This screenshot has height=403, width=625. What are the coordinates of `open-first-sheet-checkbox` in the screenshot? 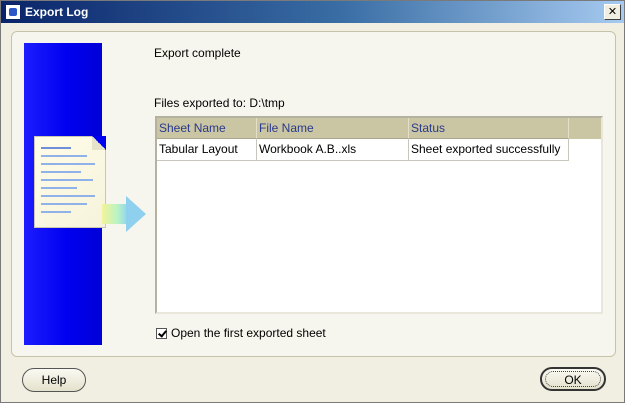 It's located at (161, 333).